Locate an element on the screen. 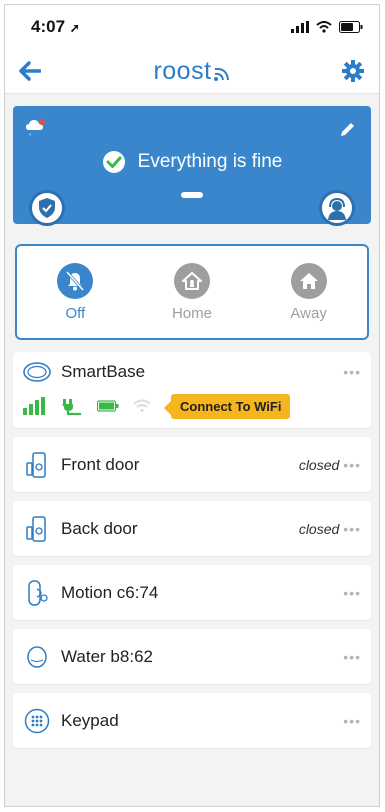 The height and width of the screenshot is (812, 385). device-name: Motion c6:74 is located at coordinates (110, 592).